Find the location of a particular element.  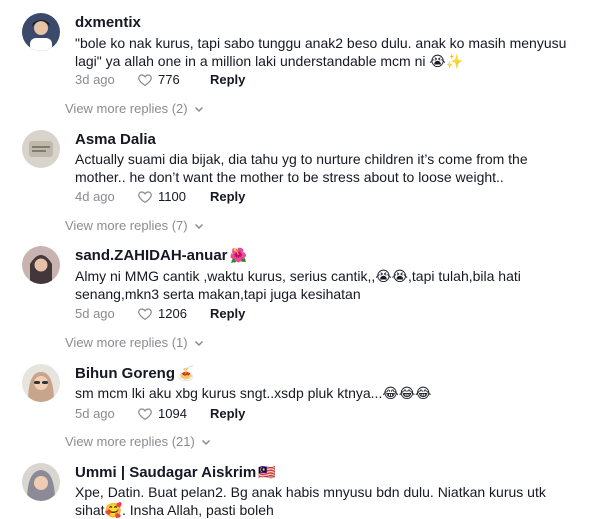

comment-meta: 5d ago 1094 Reply is located at coordinates (160, 414).